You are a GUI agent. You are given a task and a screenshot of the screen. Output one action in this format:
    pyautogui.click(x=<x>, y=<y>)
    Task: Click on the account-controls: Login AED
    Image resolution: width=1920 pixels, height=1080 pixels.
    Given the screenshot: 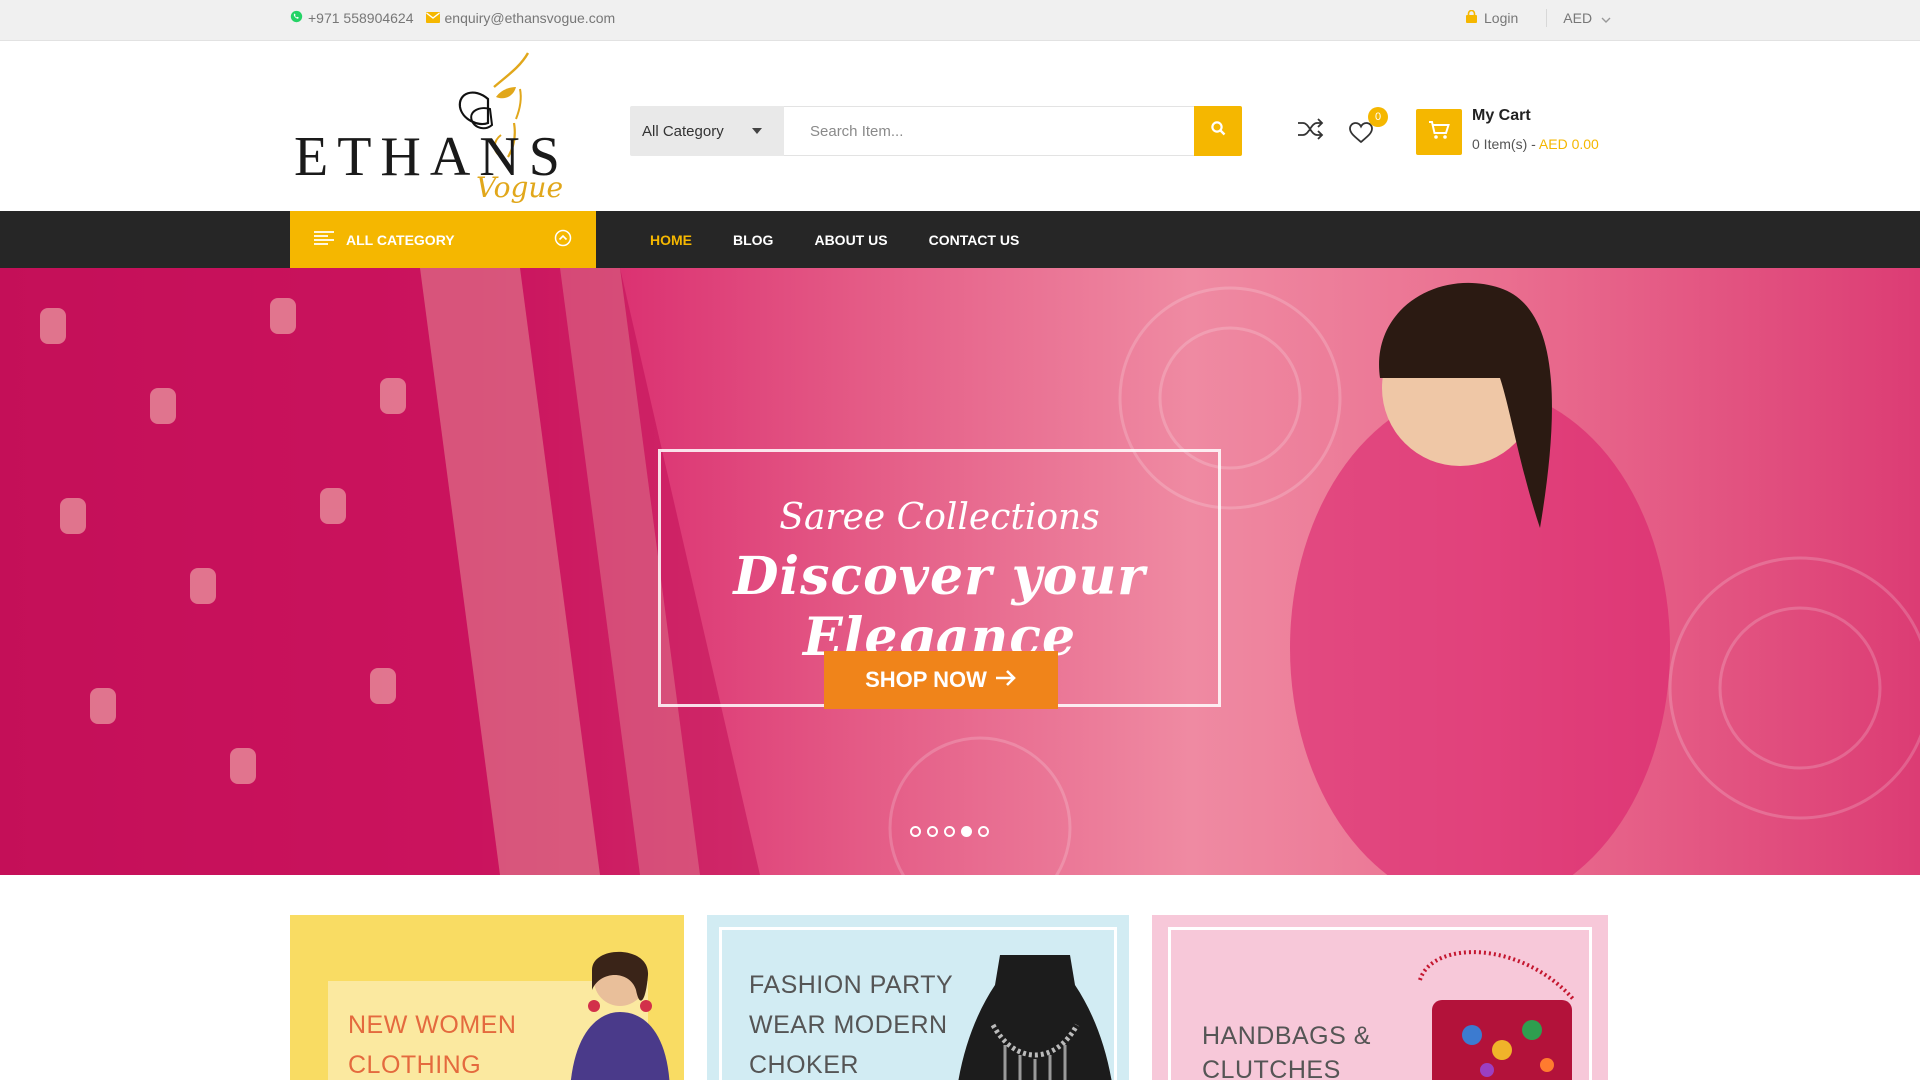 What is the action you would take?
    pyautogui.click(x=1538, y=18)
    